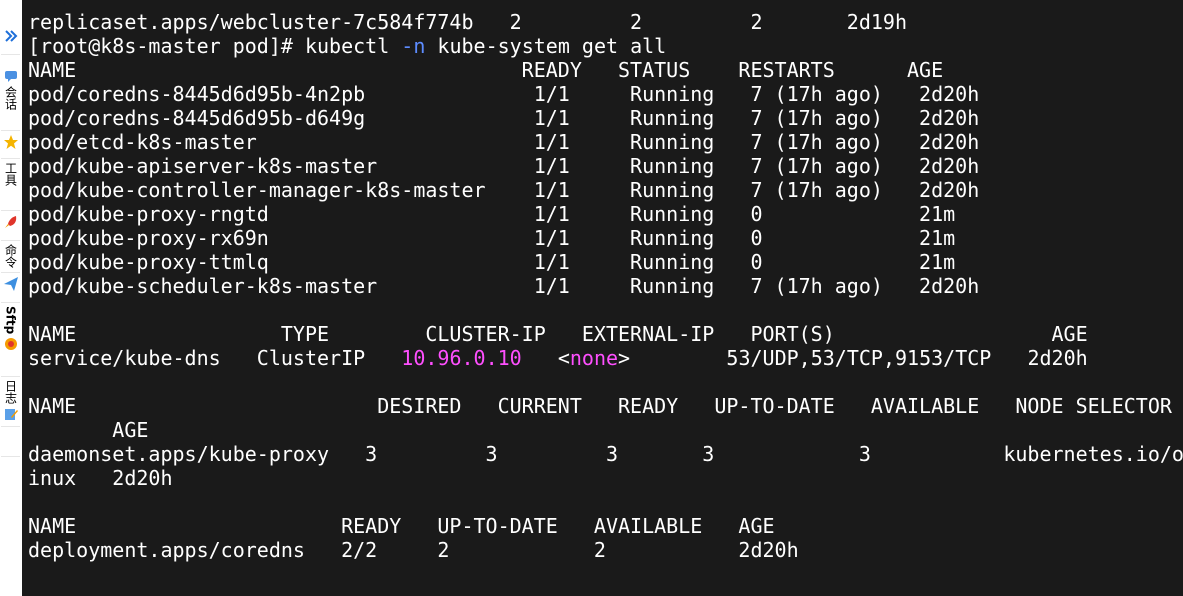  I want to click on sidebar-tab-commands: 命令, so click(10, 257).